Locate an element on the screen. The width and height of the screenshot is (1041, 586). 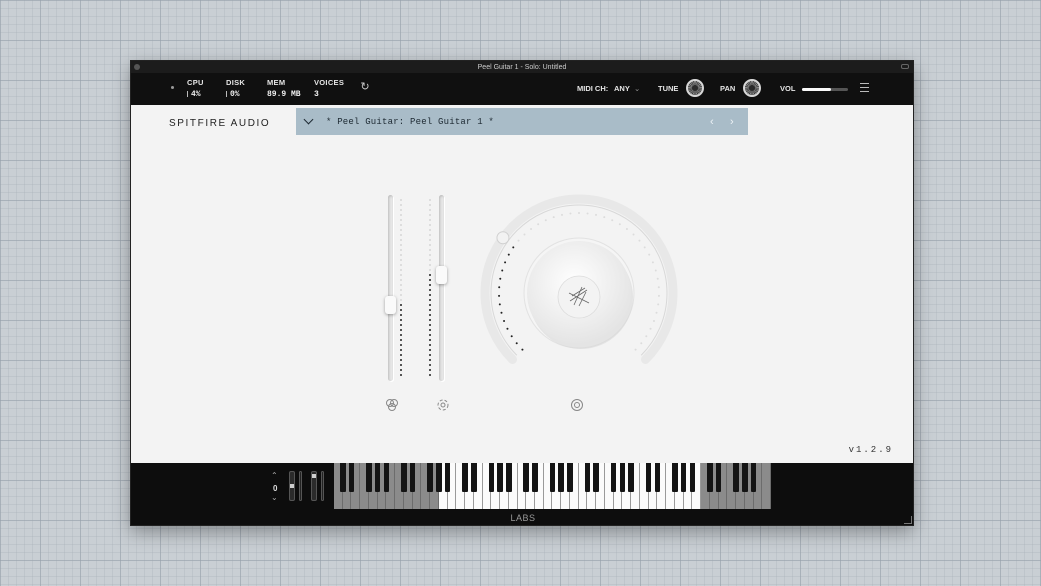
mod-wheel is located at coordinates (314, 486).